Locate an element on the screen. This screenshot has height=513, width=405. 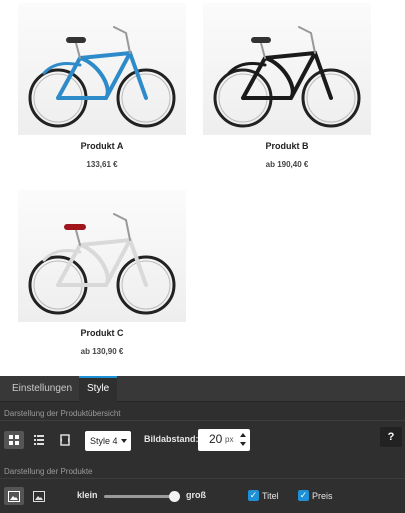
list-icon is located at coordinates (39, 440).